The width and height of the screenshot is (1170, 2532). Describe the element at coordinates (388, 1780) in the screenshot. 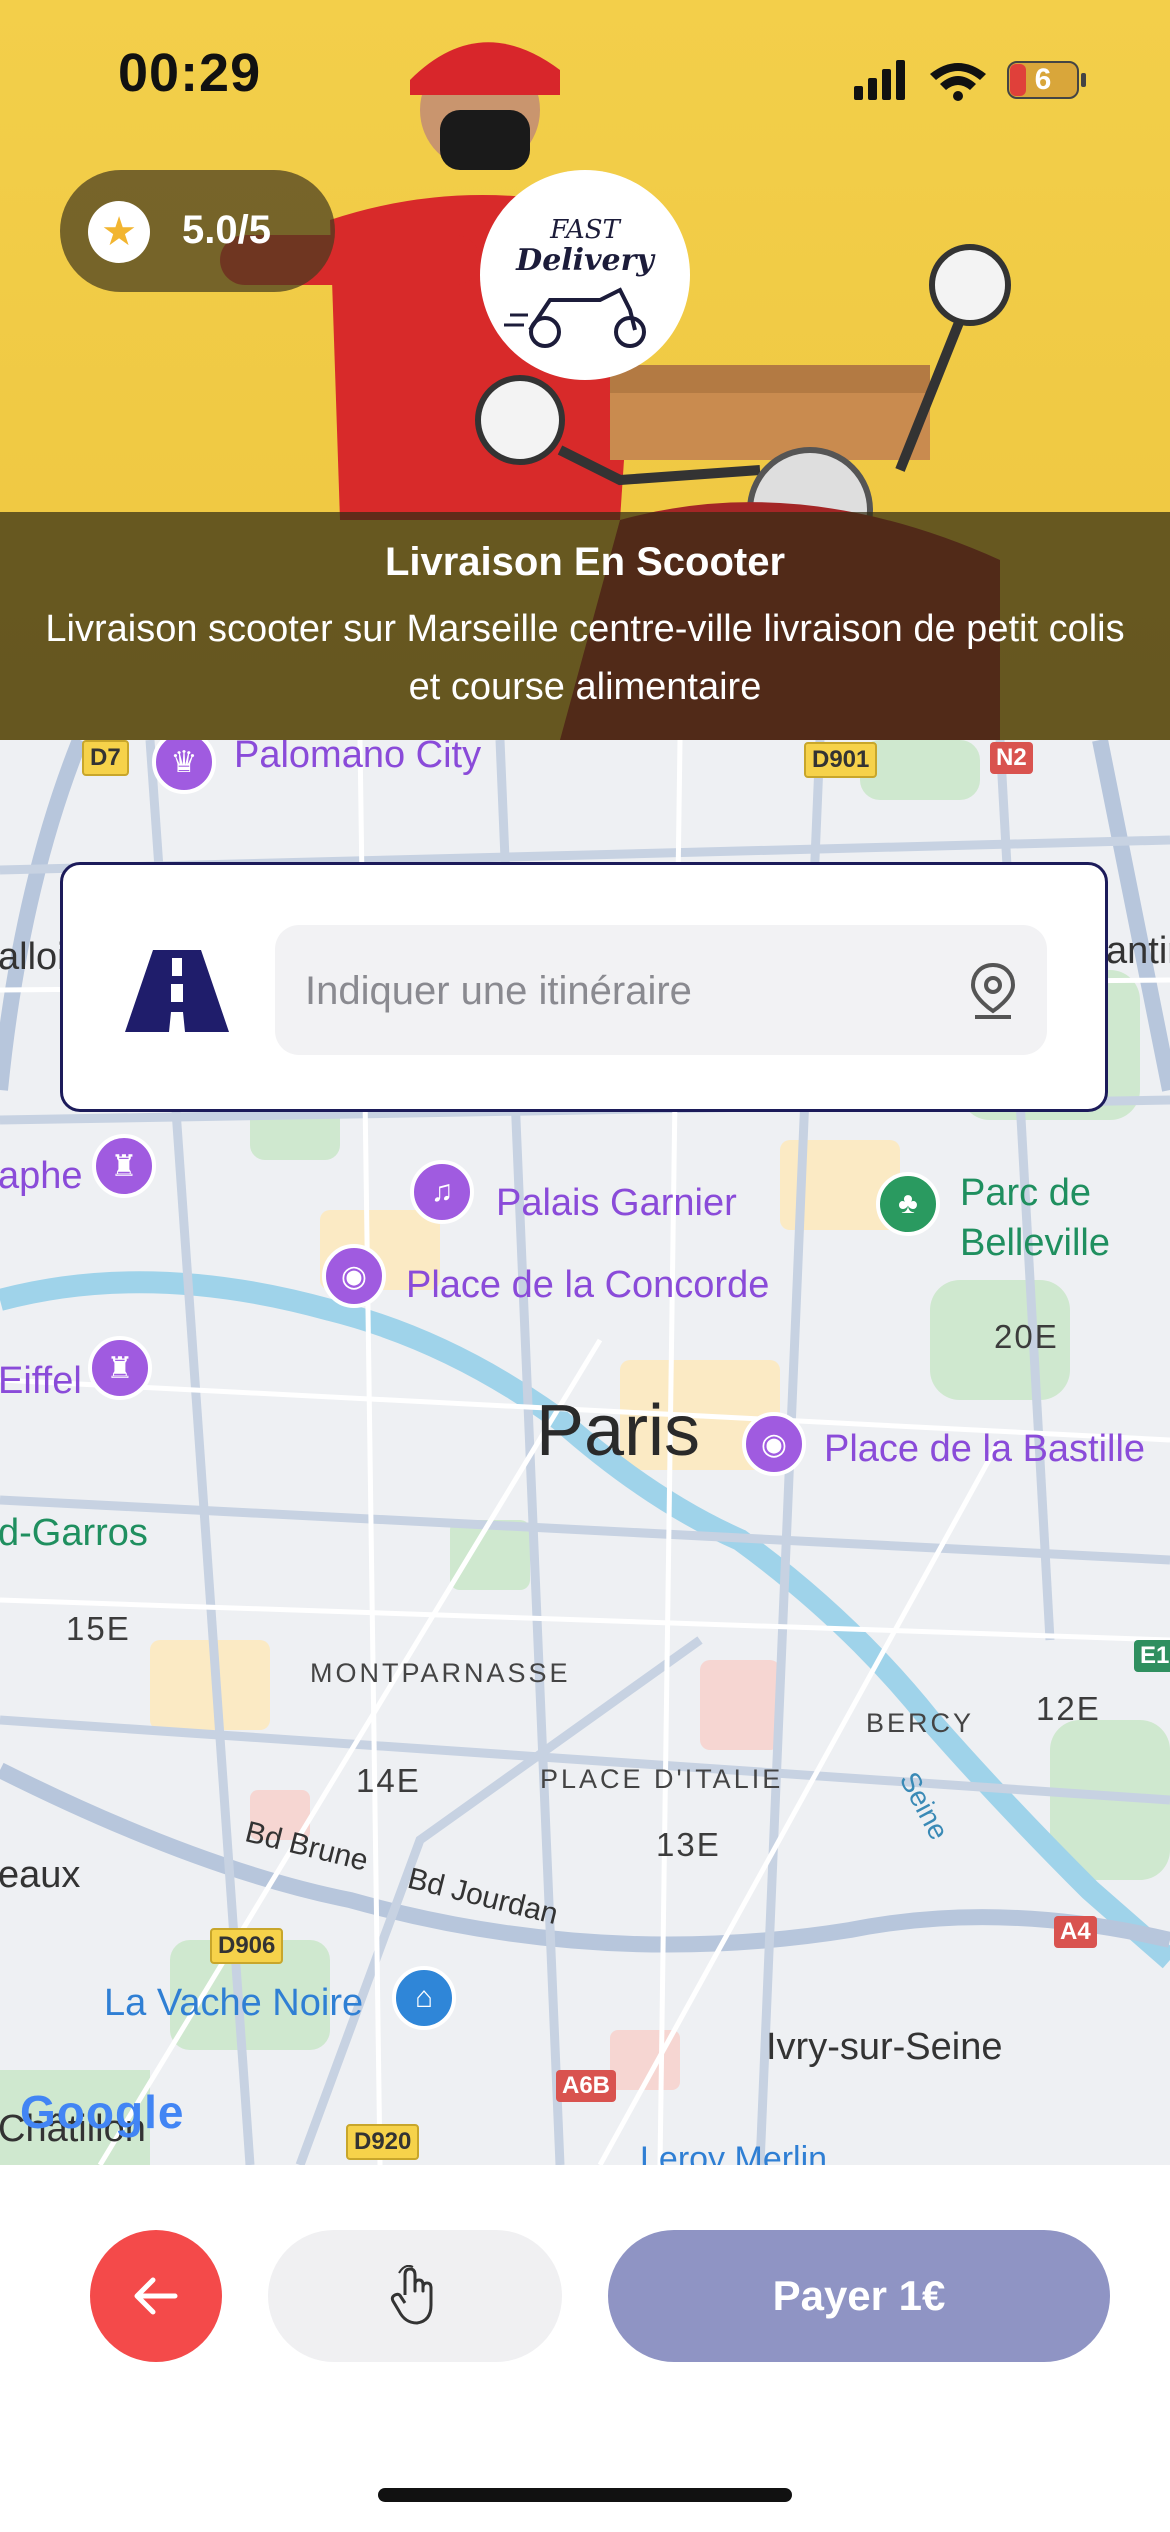

I see `district-14e: 14E` at that location.